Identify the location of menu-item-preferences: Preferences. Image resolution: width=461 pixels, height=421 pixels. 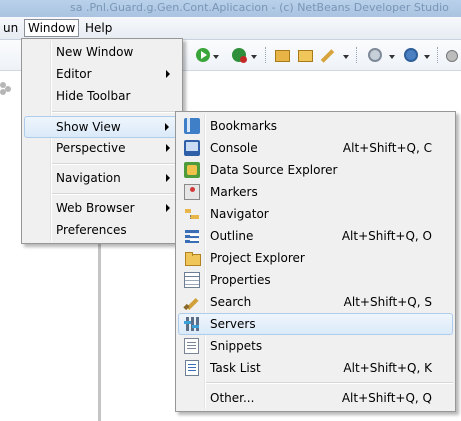
(102, 230).